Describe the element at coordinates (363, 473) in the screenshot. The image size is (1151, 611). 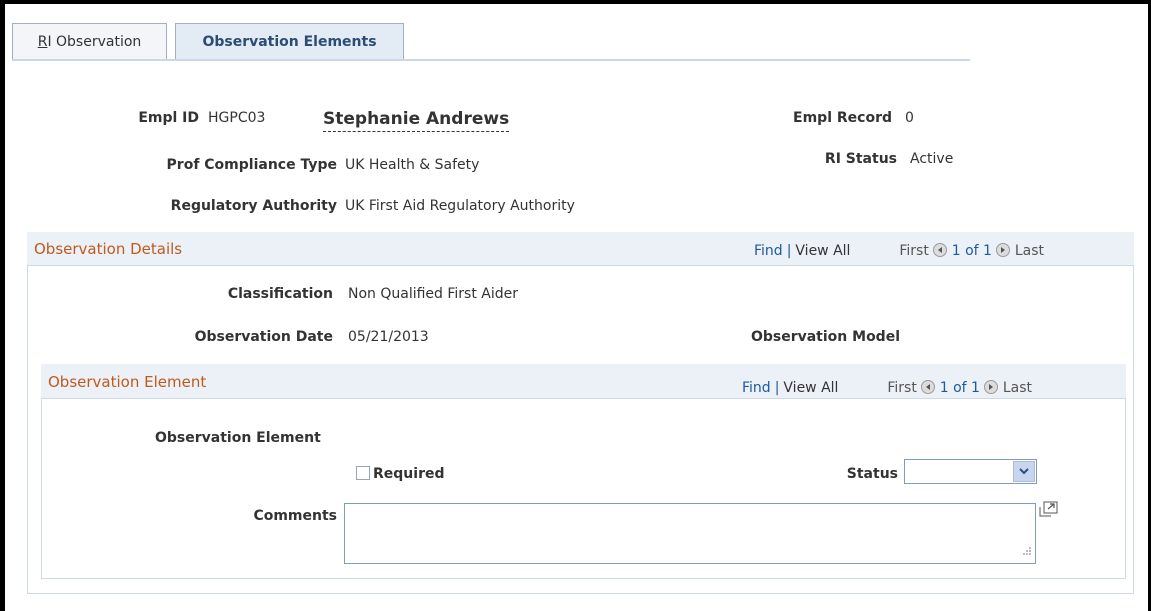
I see `required-checkbox` at that location.